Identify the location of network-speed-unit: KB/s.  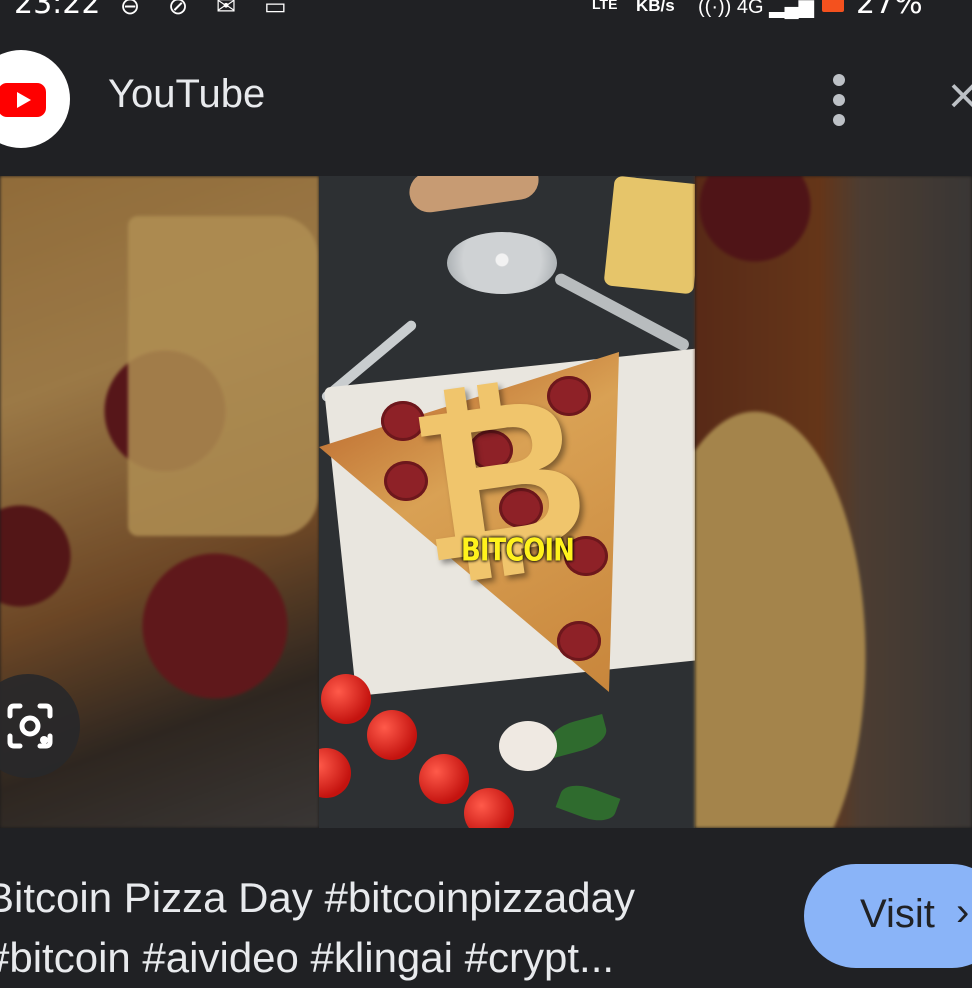
(655, 7).